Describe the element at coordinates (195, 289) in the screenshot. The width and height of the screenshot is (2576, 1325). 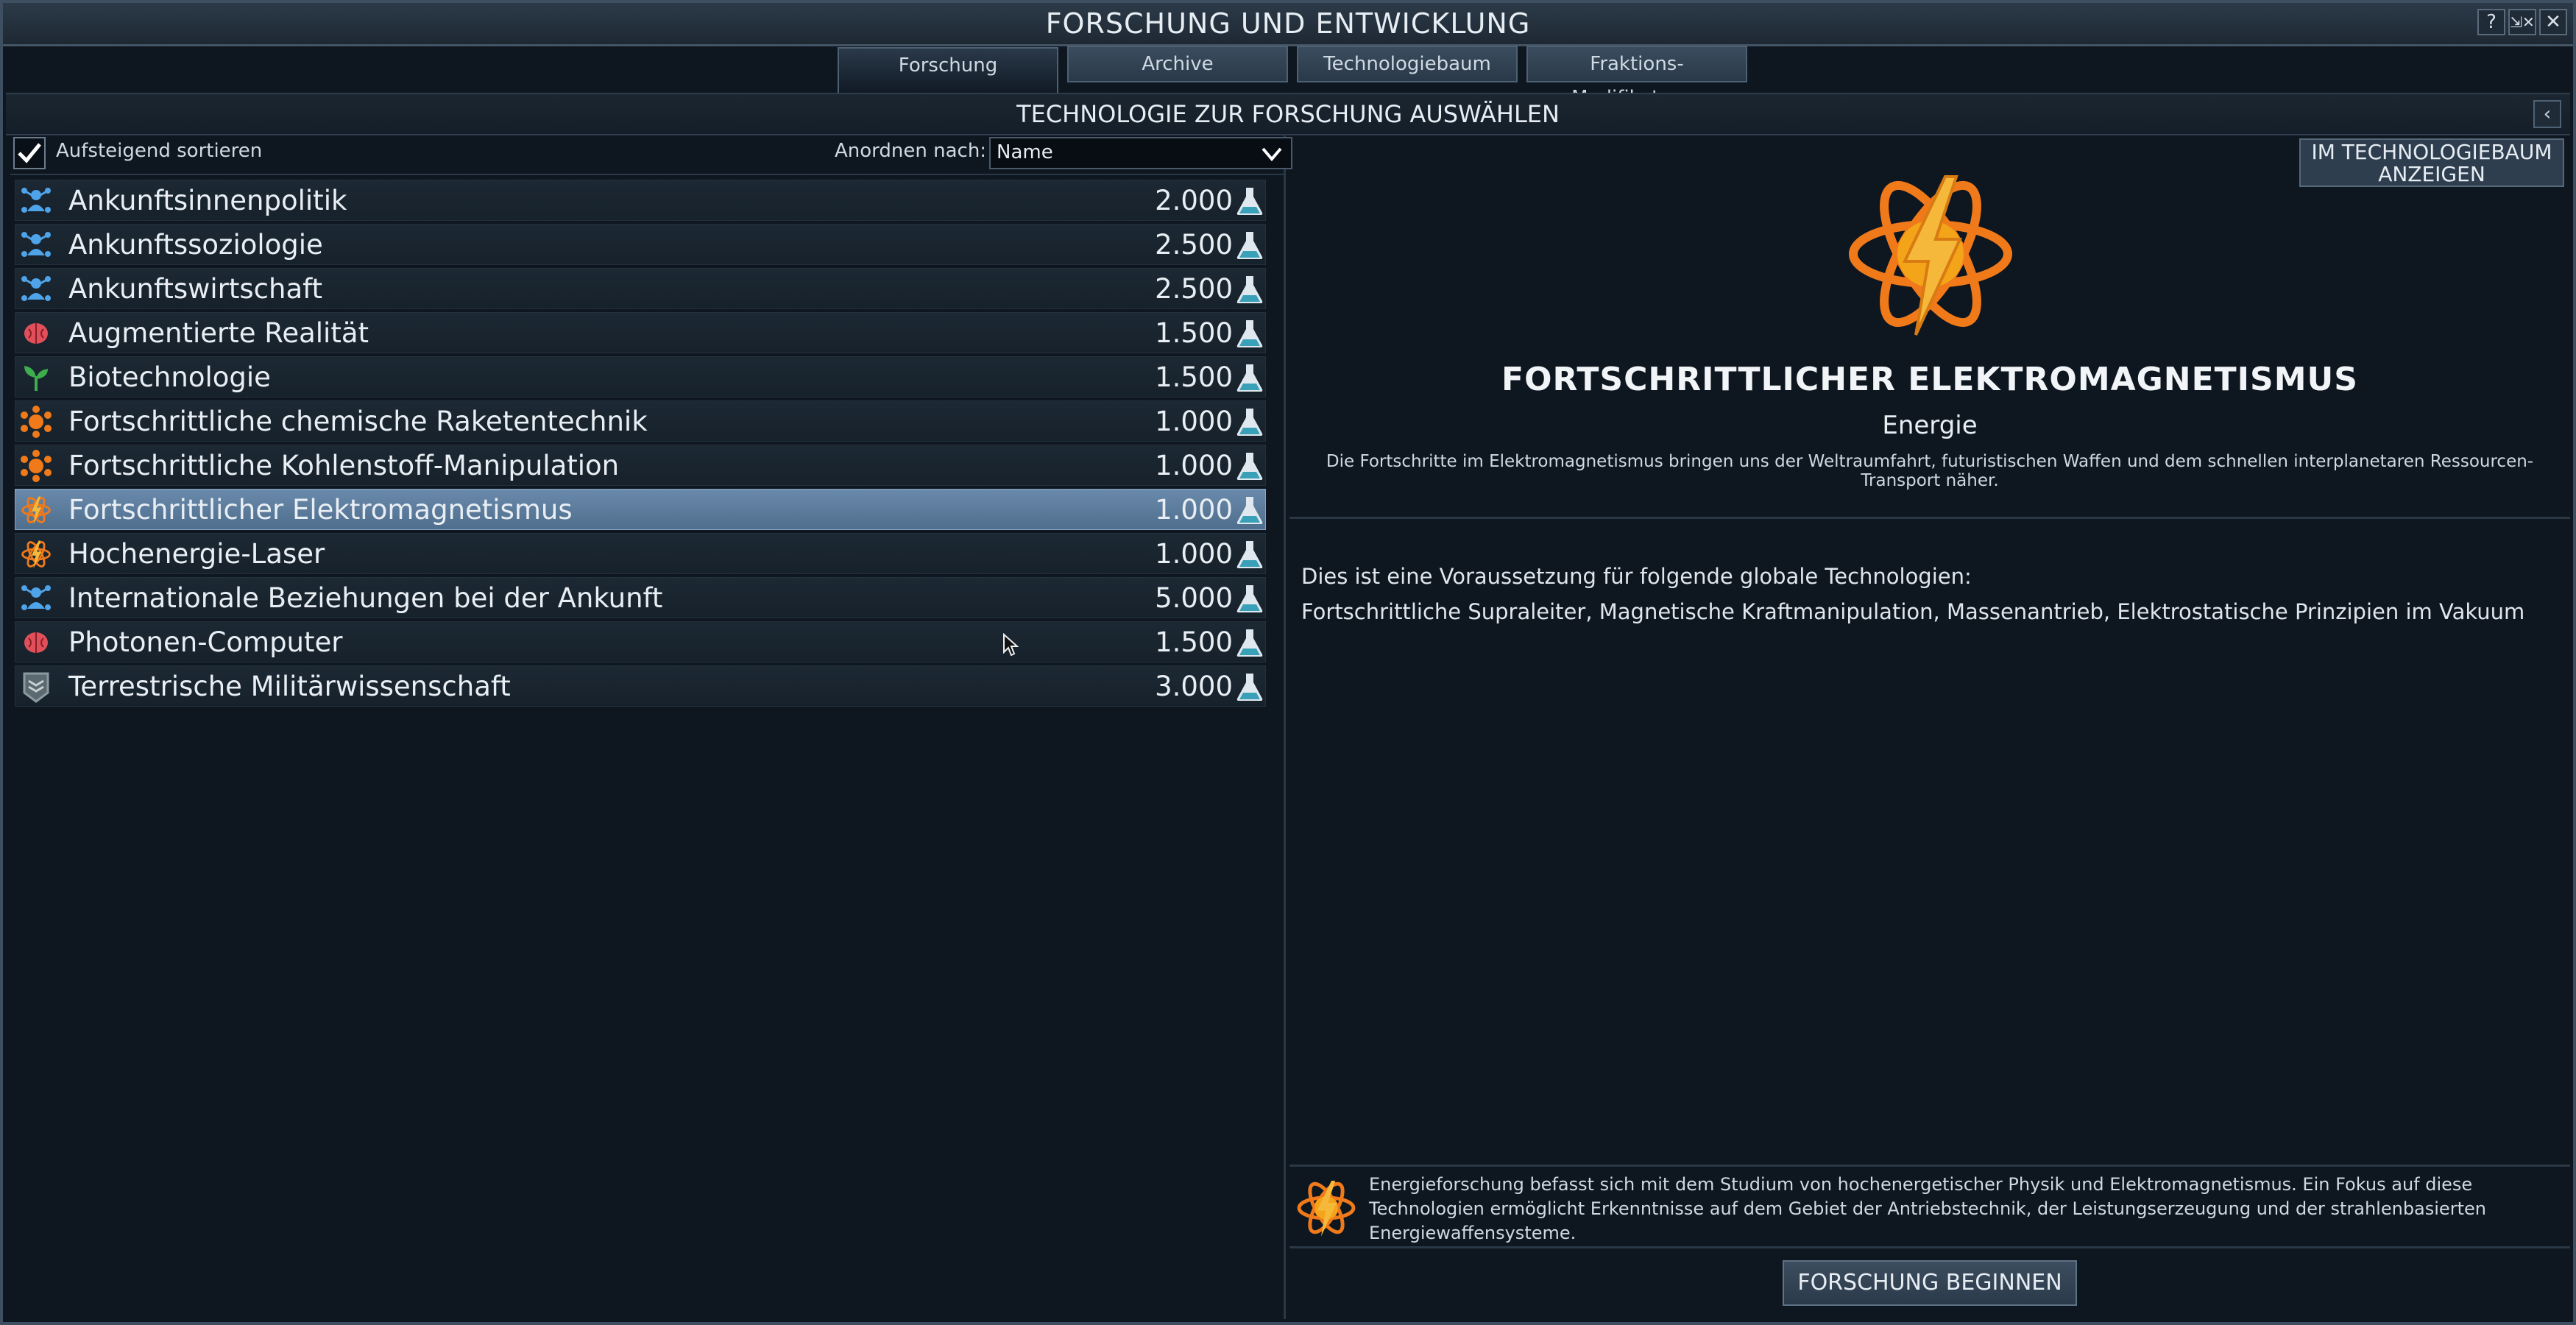
I see `tech-name: Ankunftswirtschaft` at that location.